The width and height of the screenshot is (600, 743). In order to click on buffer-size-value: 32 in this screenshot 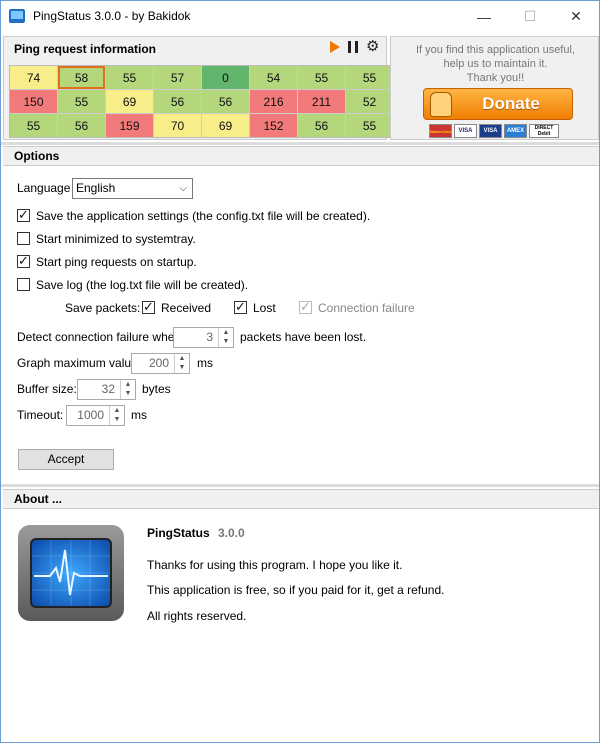, I will do `click(108, 389)`.